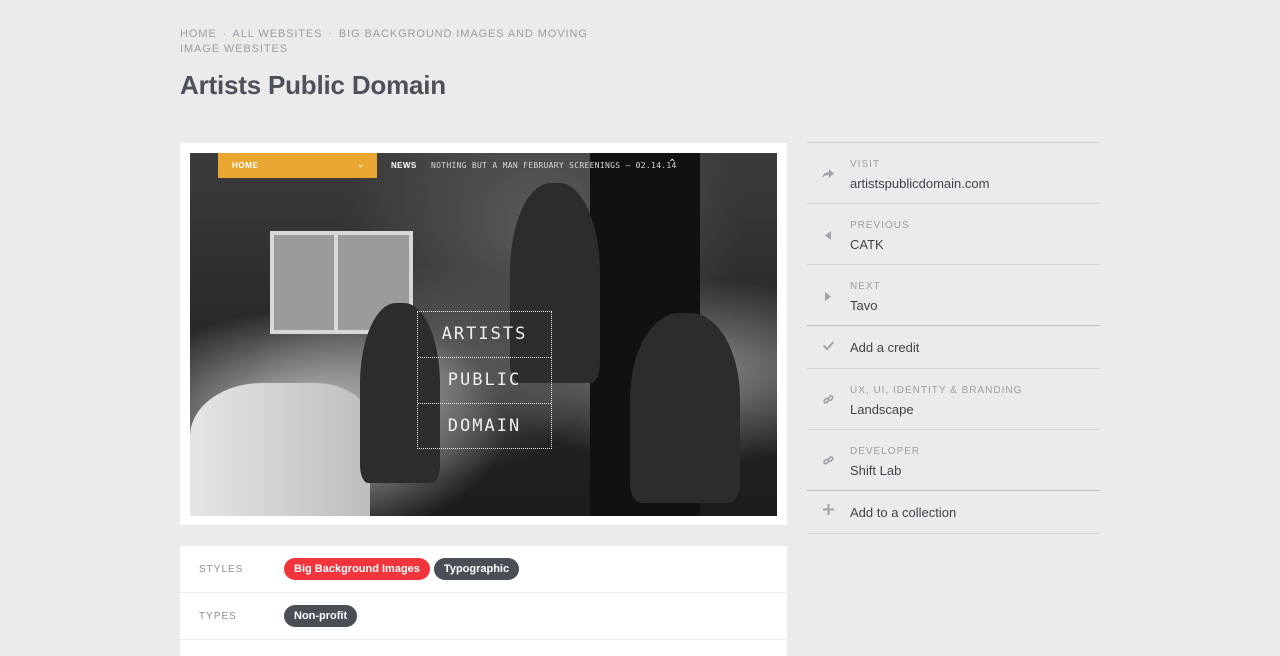 This screenshot has height=656, width=1280. I want to click on screenshot-nav-bar: HOME ⌄, so click(297, 165).